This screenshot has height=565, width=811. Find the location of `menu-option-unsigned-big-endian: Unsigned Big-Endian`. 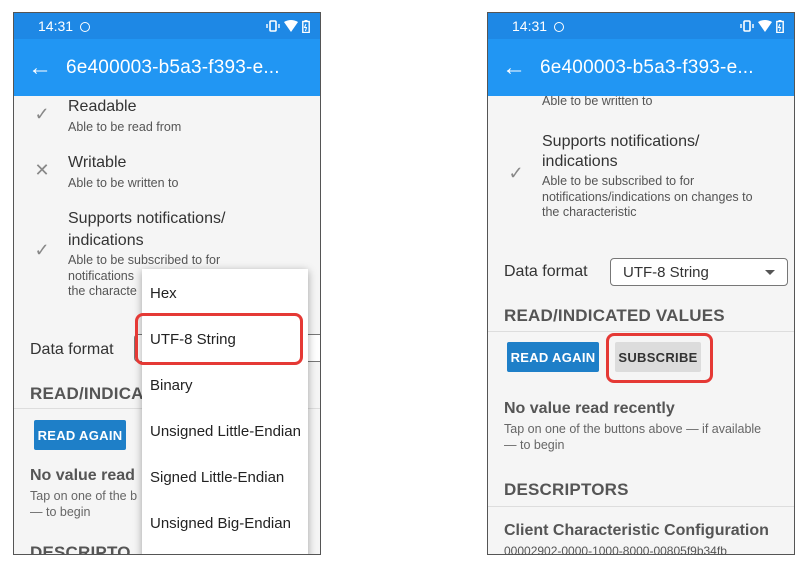

menu-option-unsigned-big-endian: Unsigned Big-Endian is located at coordinates (220, 523).